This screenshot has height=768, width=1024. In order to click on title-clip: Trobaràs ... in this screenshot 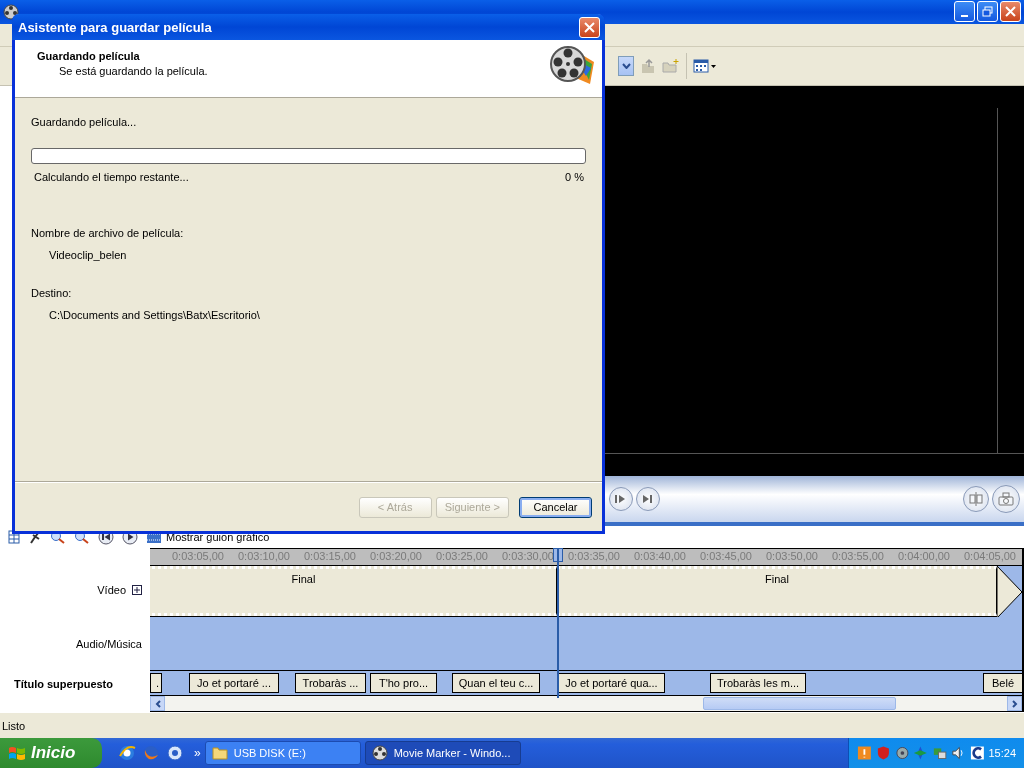, I will do `click(330, 683)`.